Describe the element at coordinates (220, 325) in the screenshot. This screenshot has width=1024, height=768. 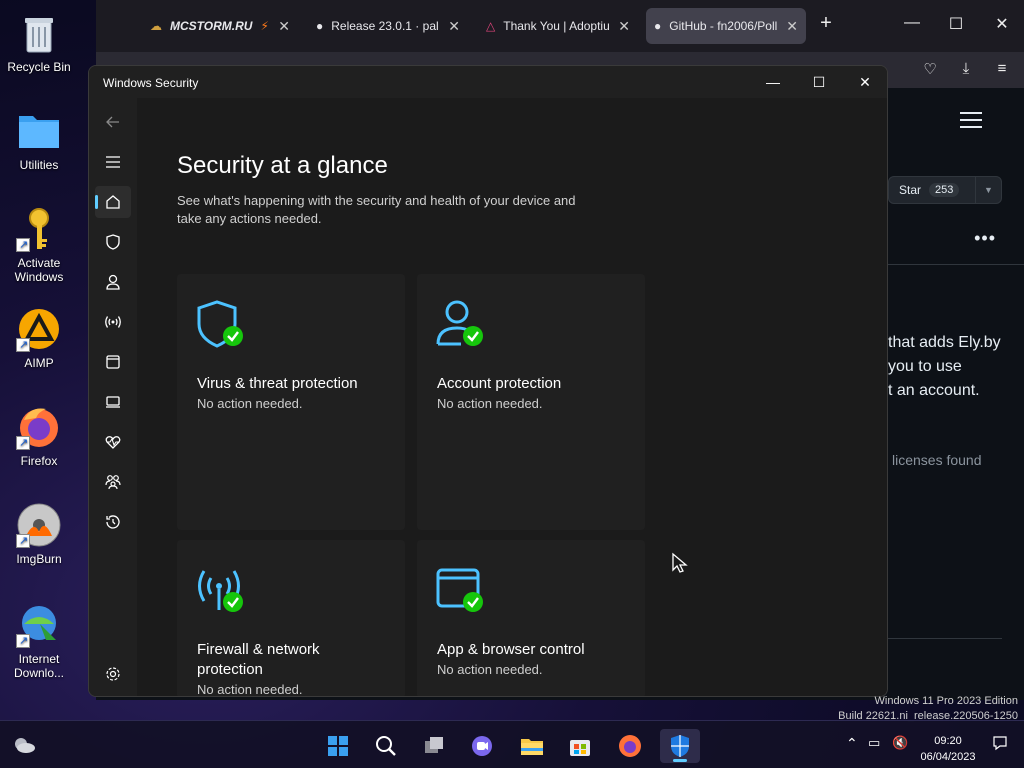
I see `shield-check-icon` at that location.